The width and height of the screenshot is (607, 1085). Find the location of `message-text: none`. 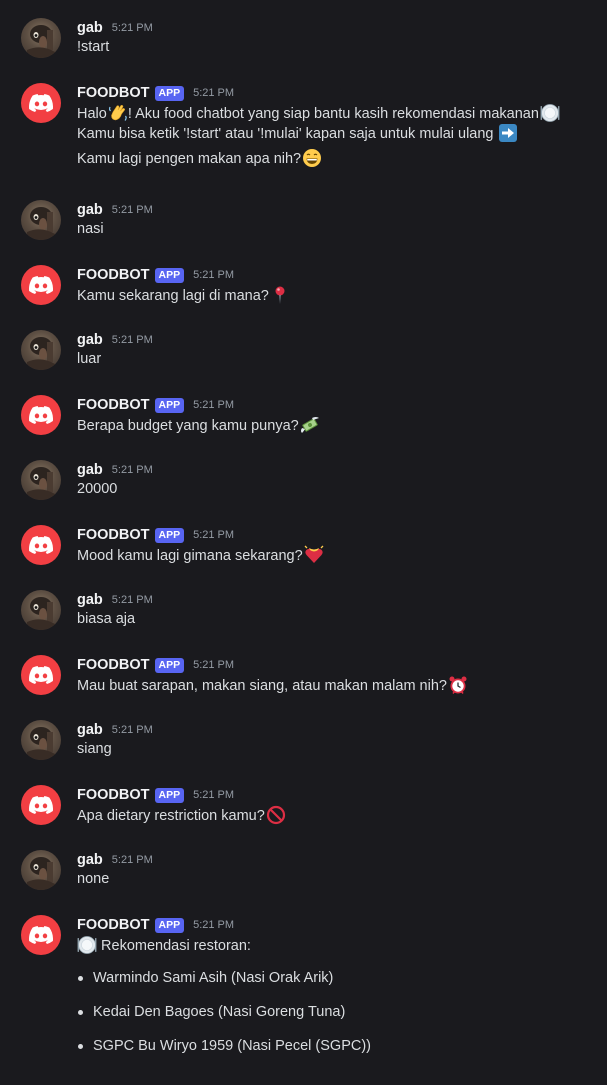

message-text: none is located at coordinates (93, 879).